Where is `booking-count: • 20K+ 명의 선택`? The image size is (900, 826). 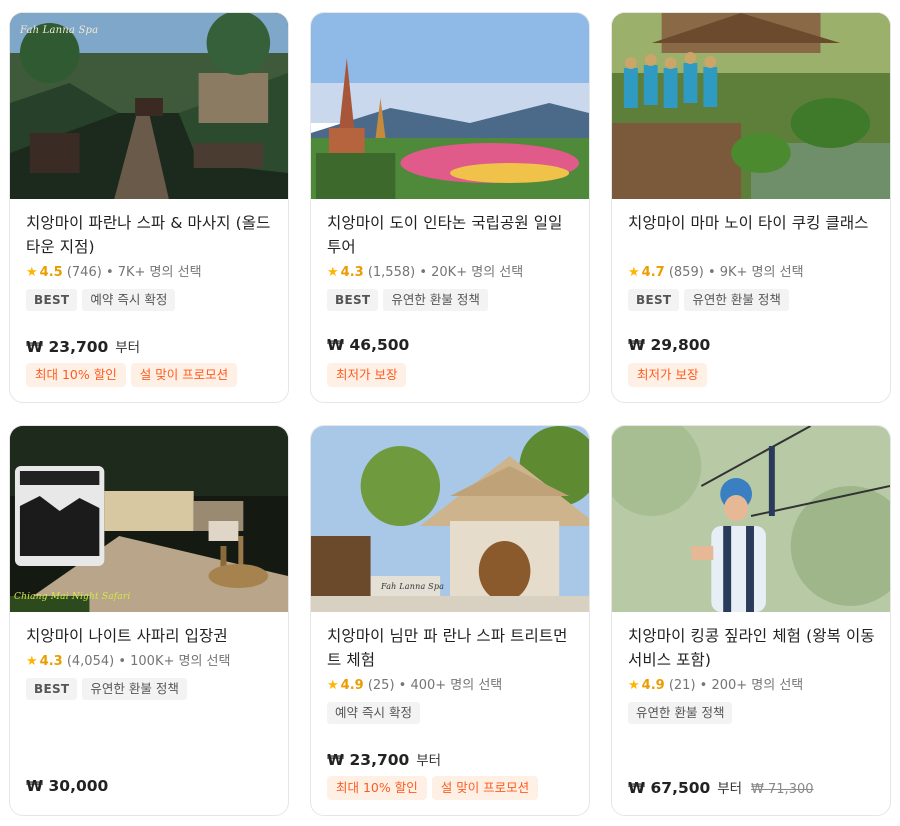
booking-count: • 20K+ 명의 선택 is located at coordinates (471, 272).